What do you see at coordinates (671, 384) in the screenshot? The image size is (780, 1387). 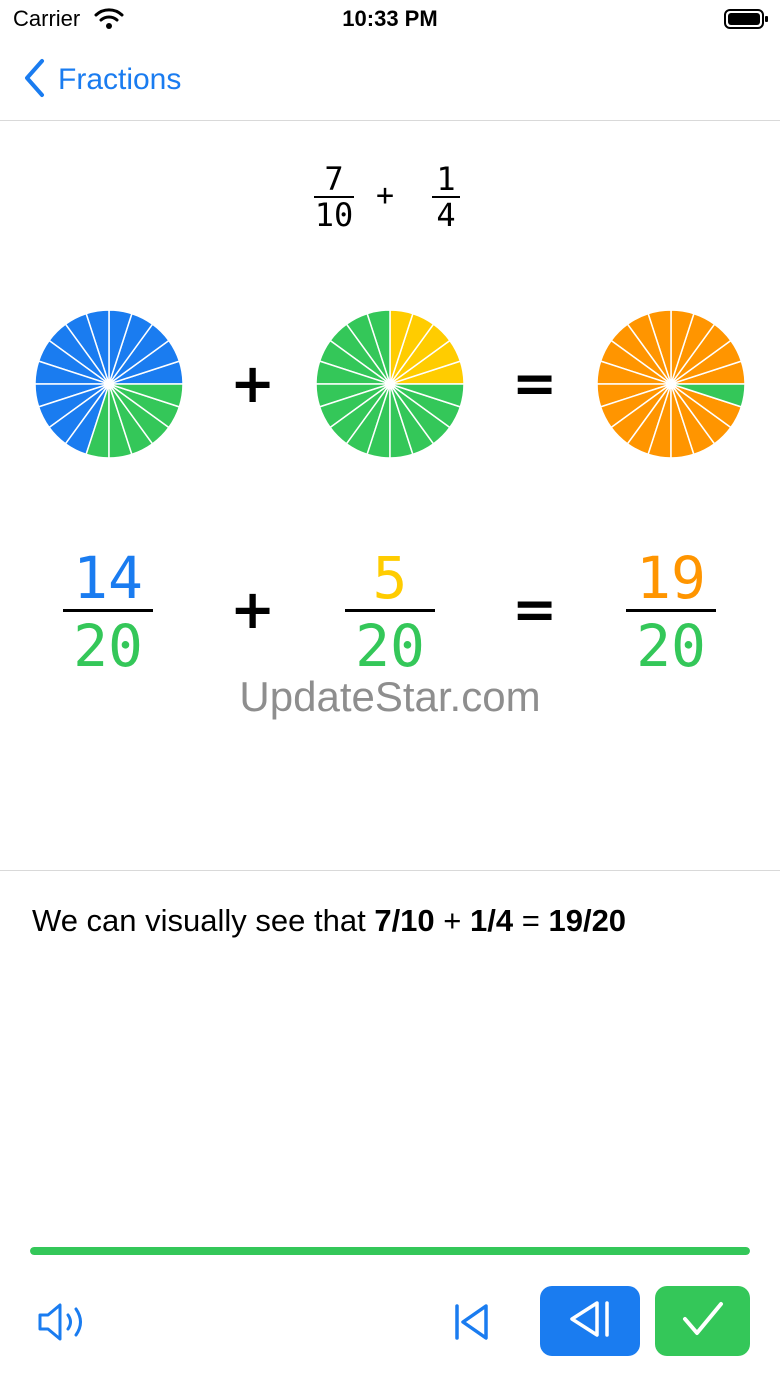 I see `pie-result` at bounding box center [671, 384].